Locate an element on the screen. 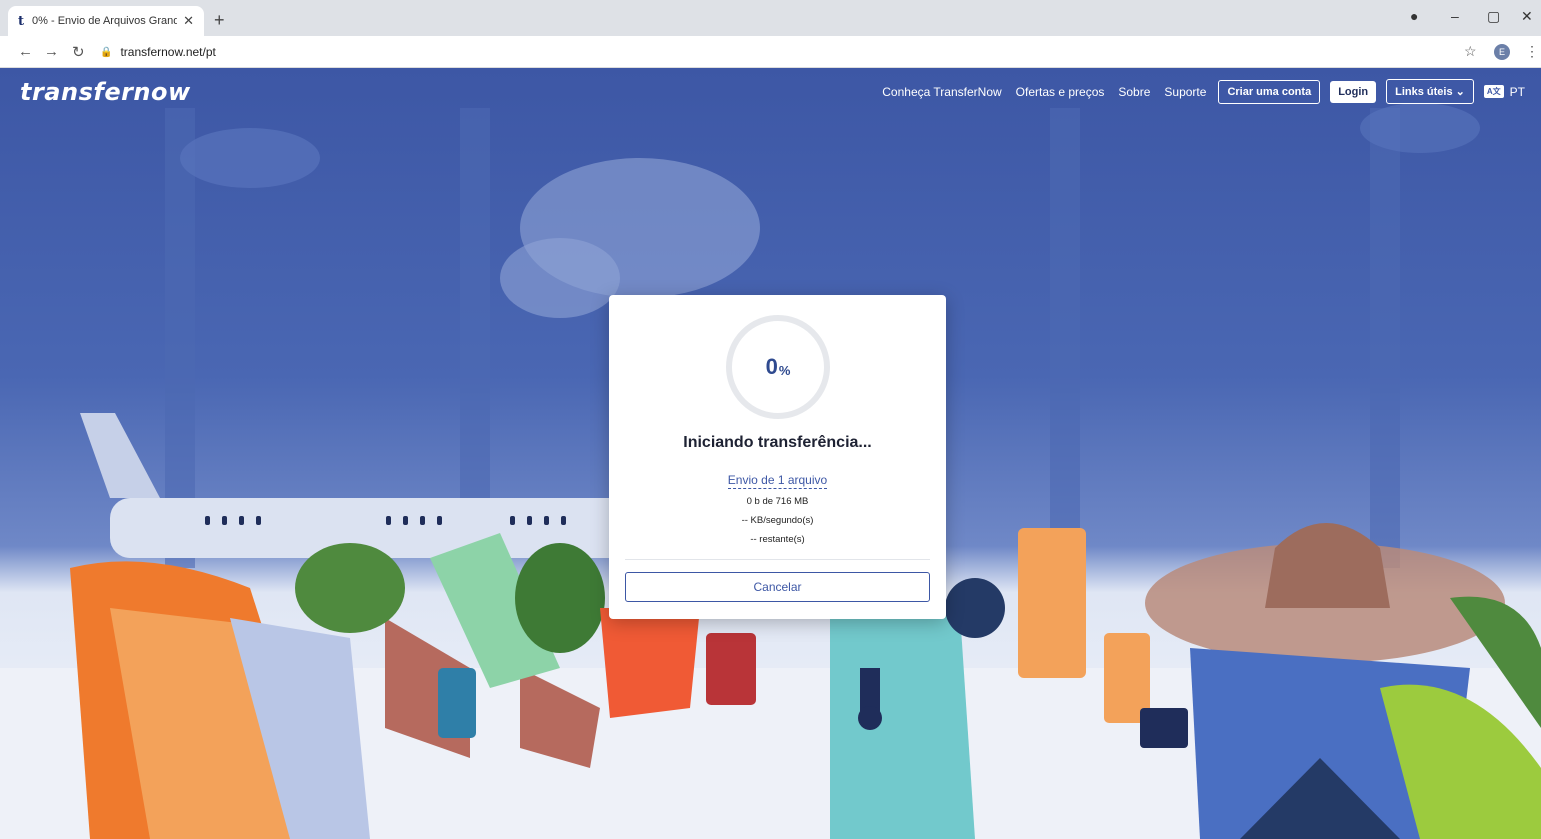  transfernow-favicon-icon: t is located at coordinates (21, 21).